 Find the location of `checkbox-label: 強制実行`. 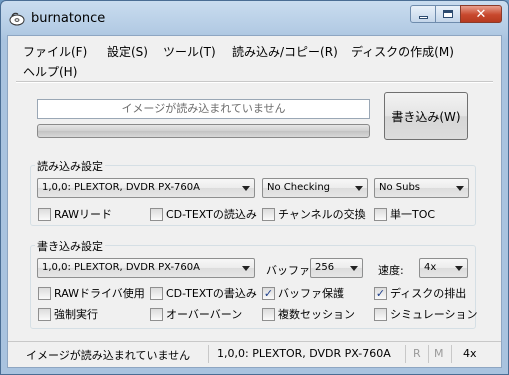

checkbox-label: 強制実行 is located at coordinates (76, 314).